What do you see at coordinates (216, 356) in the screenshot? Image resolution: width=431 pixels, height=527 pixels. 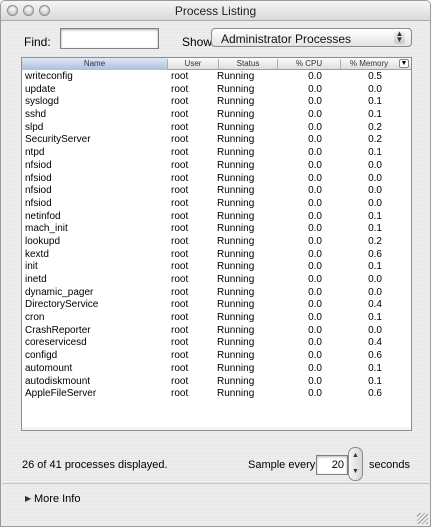 I see `table-row: configd root Running 0.0 0.6` at bounding box center [216, 356].